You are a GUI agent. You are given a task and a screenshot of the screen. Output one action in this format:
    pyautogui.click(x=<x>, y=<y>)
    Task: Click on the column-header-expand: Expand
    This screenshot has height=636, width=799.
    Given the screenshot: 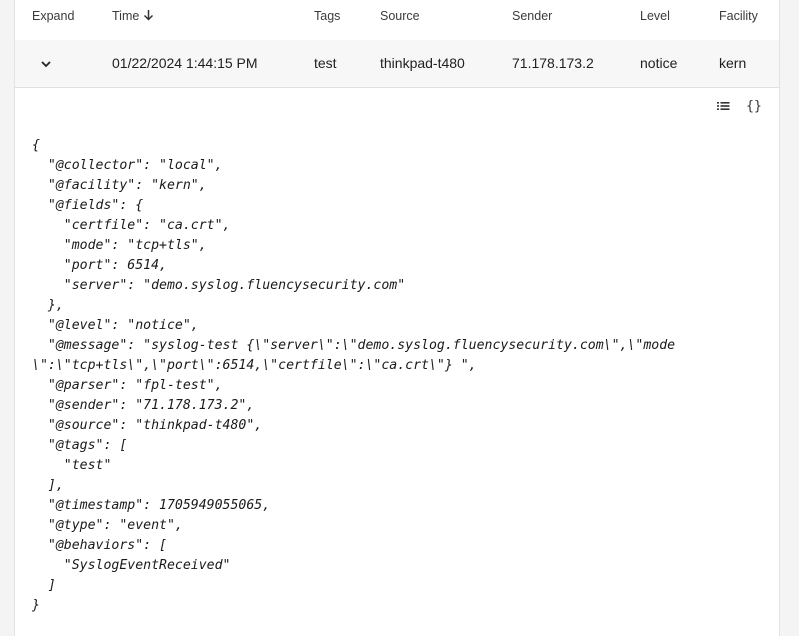 What is the action you would take?
    pyautogui.click(x=53, y=16)
    